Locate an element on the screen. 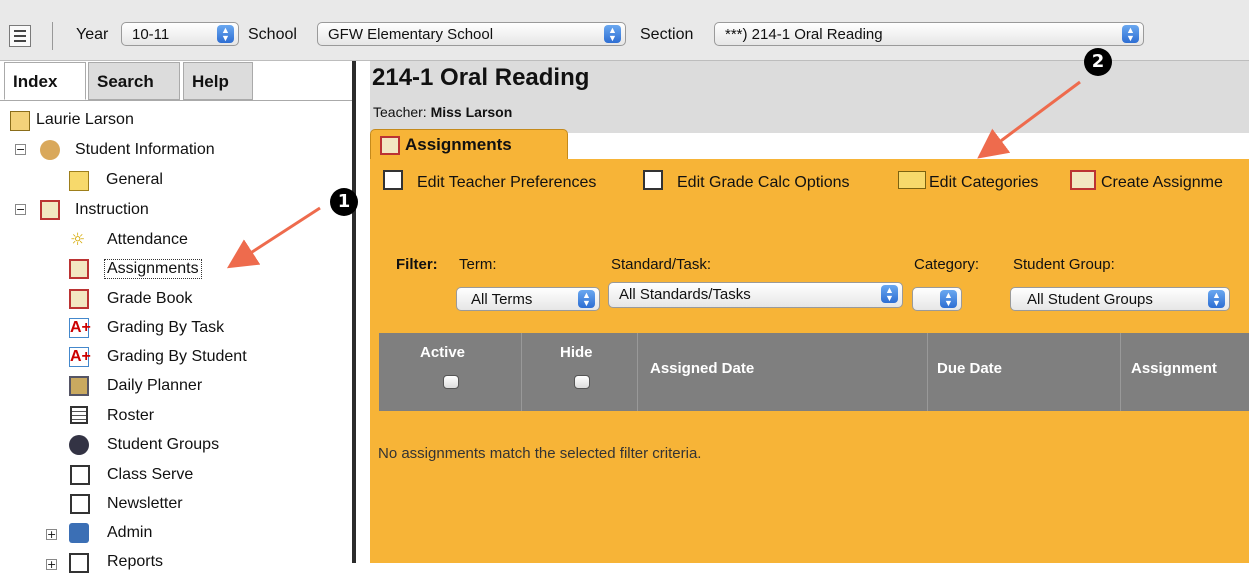  standard-task-select: All Standards/Tasks ▲ ▼ is located at coordinates (755, 295).